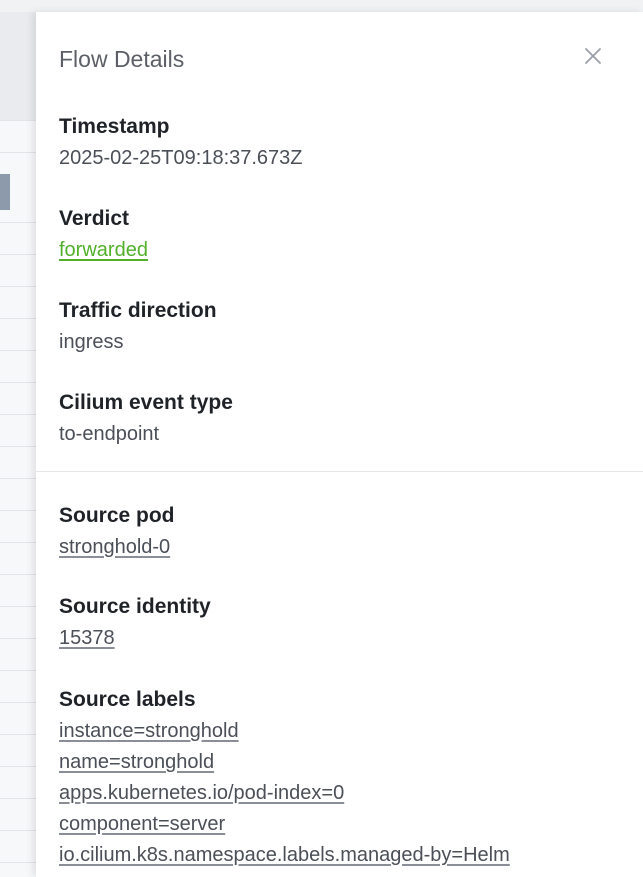 The width and height of the screenshot is (643, 877). What do you see at coordinates (109, 434) in the screenshot?
I see `event-type-value: to-endpoint` at bounding box center [109, 434].